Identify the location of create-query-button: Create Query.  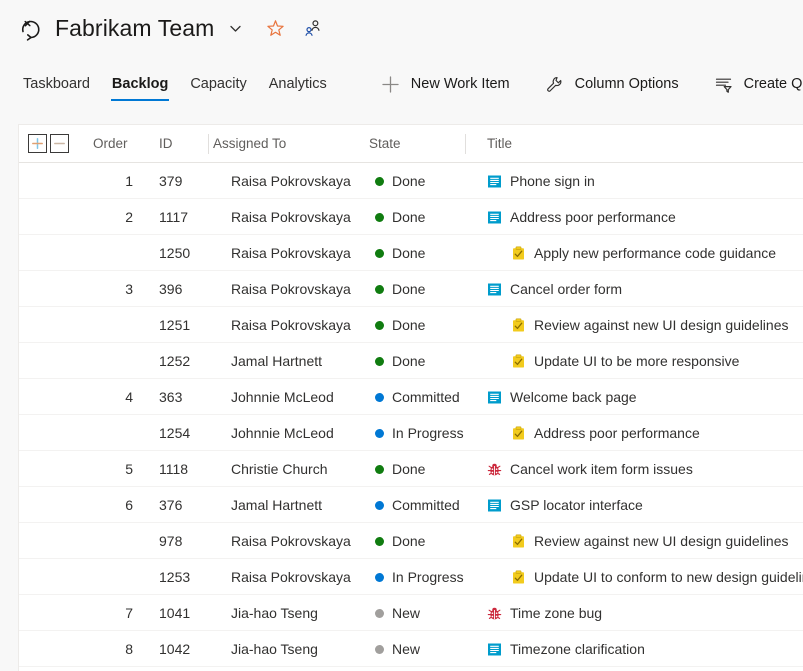
(752, 84).